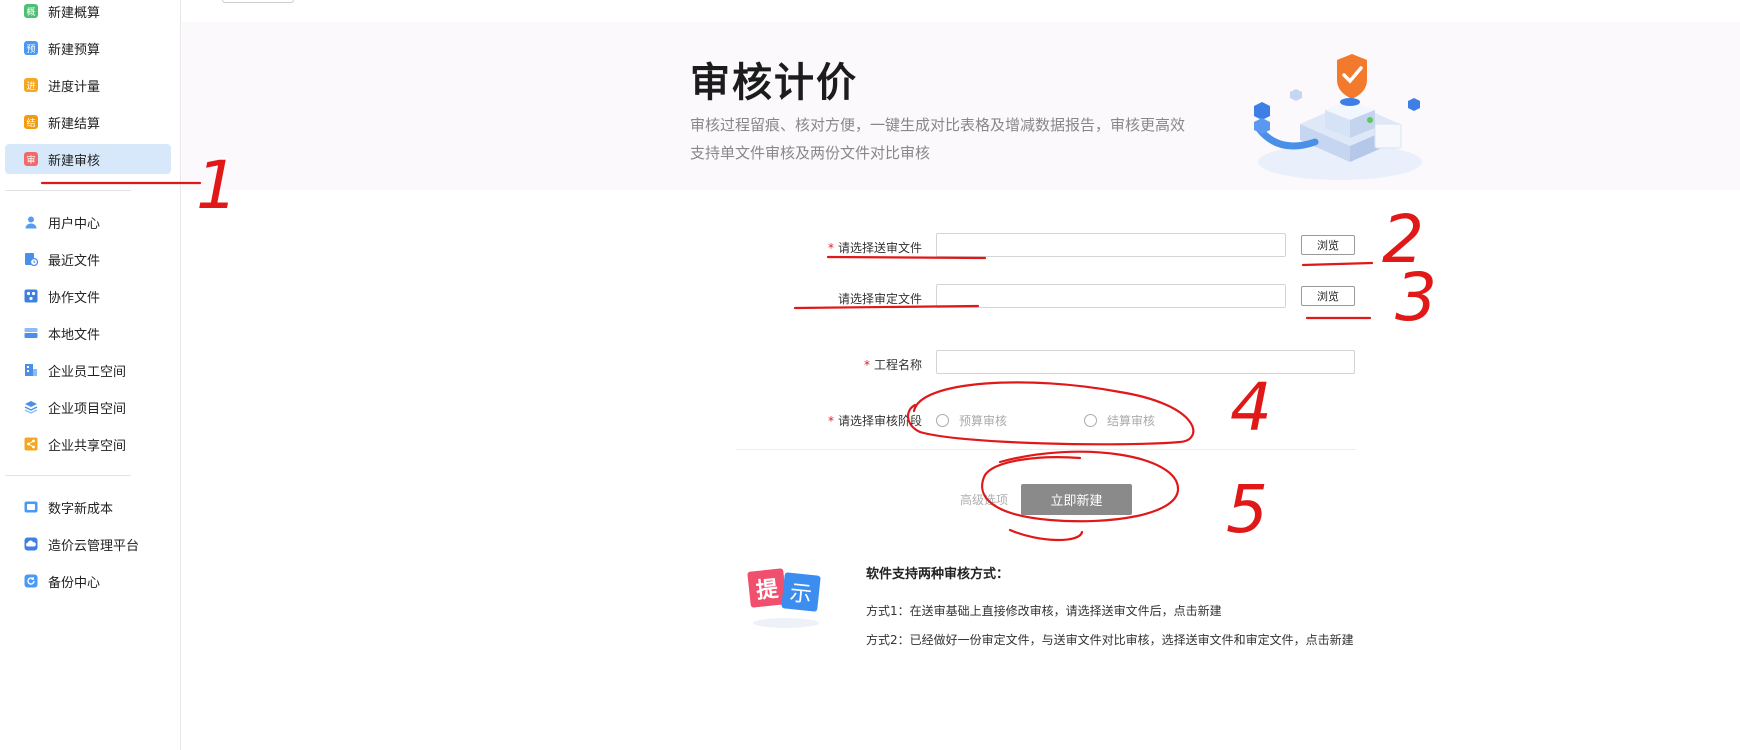 This screenshot has width=1740, height=750. What do you see at coordinates (74, 13) in the screenshot?
I see `sidebar-item-label: 新建概算` at bounding box center [74, 13].